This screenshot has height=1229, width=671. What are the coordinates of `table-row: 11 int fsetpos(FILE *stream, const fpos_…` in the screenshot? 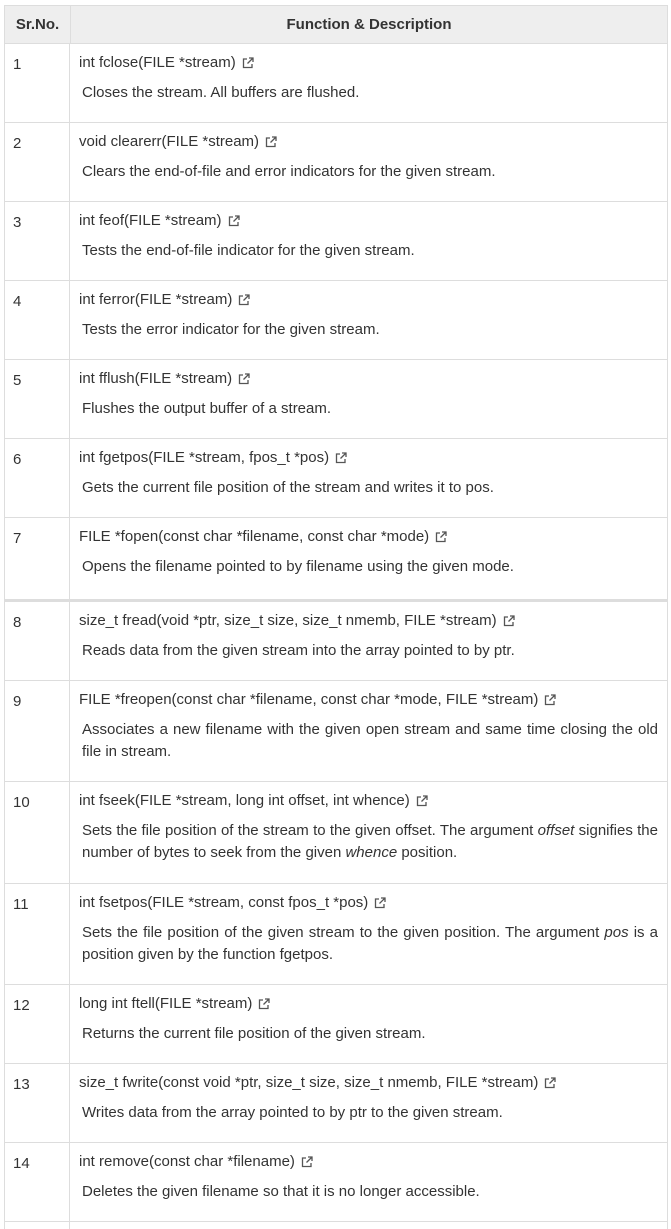 It's located at (336, 934).